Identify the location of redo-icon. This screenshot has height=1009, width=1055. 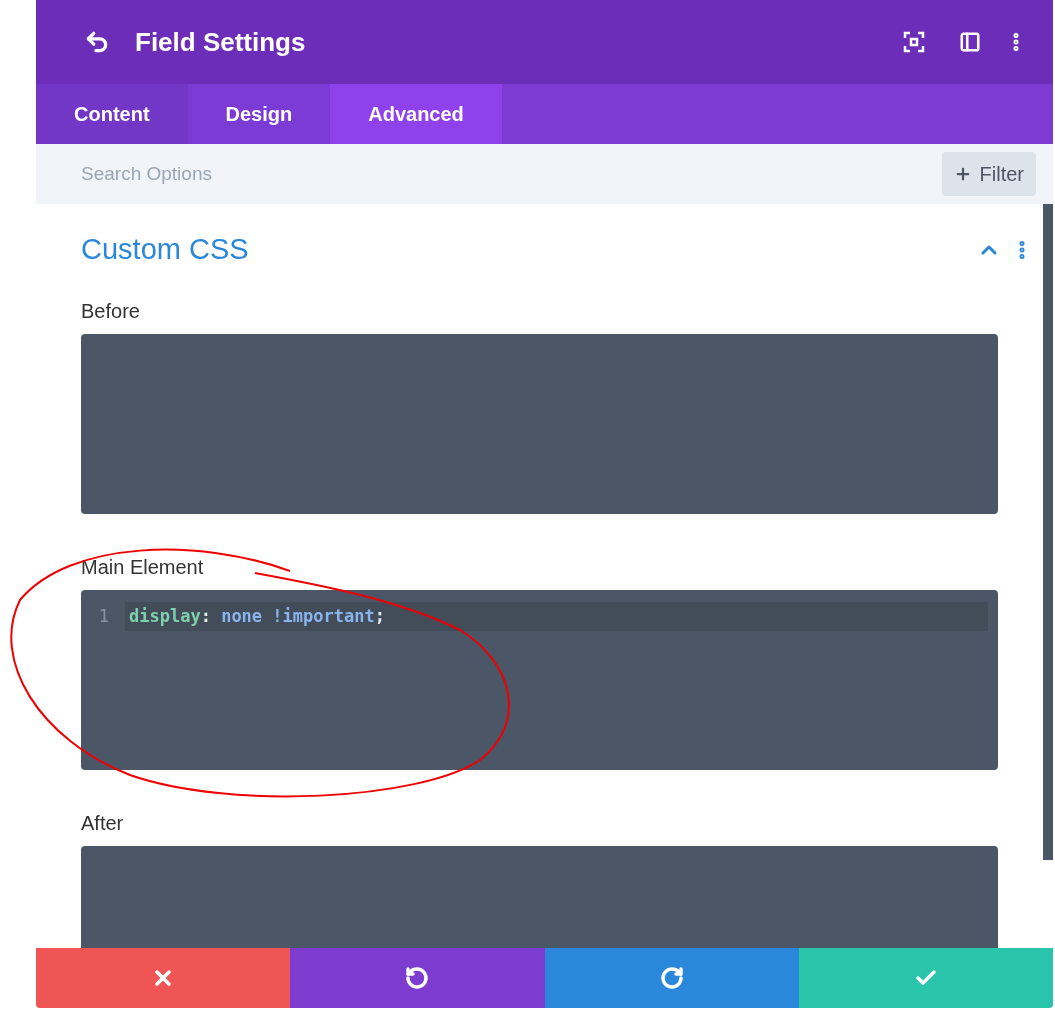
(671, 978).